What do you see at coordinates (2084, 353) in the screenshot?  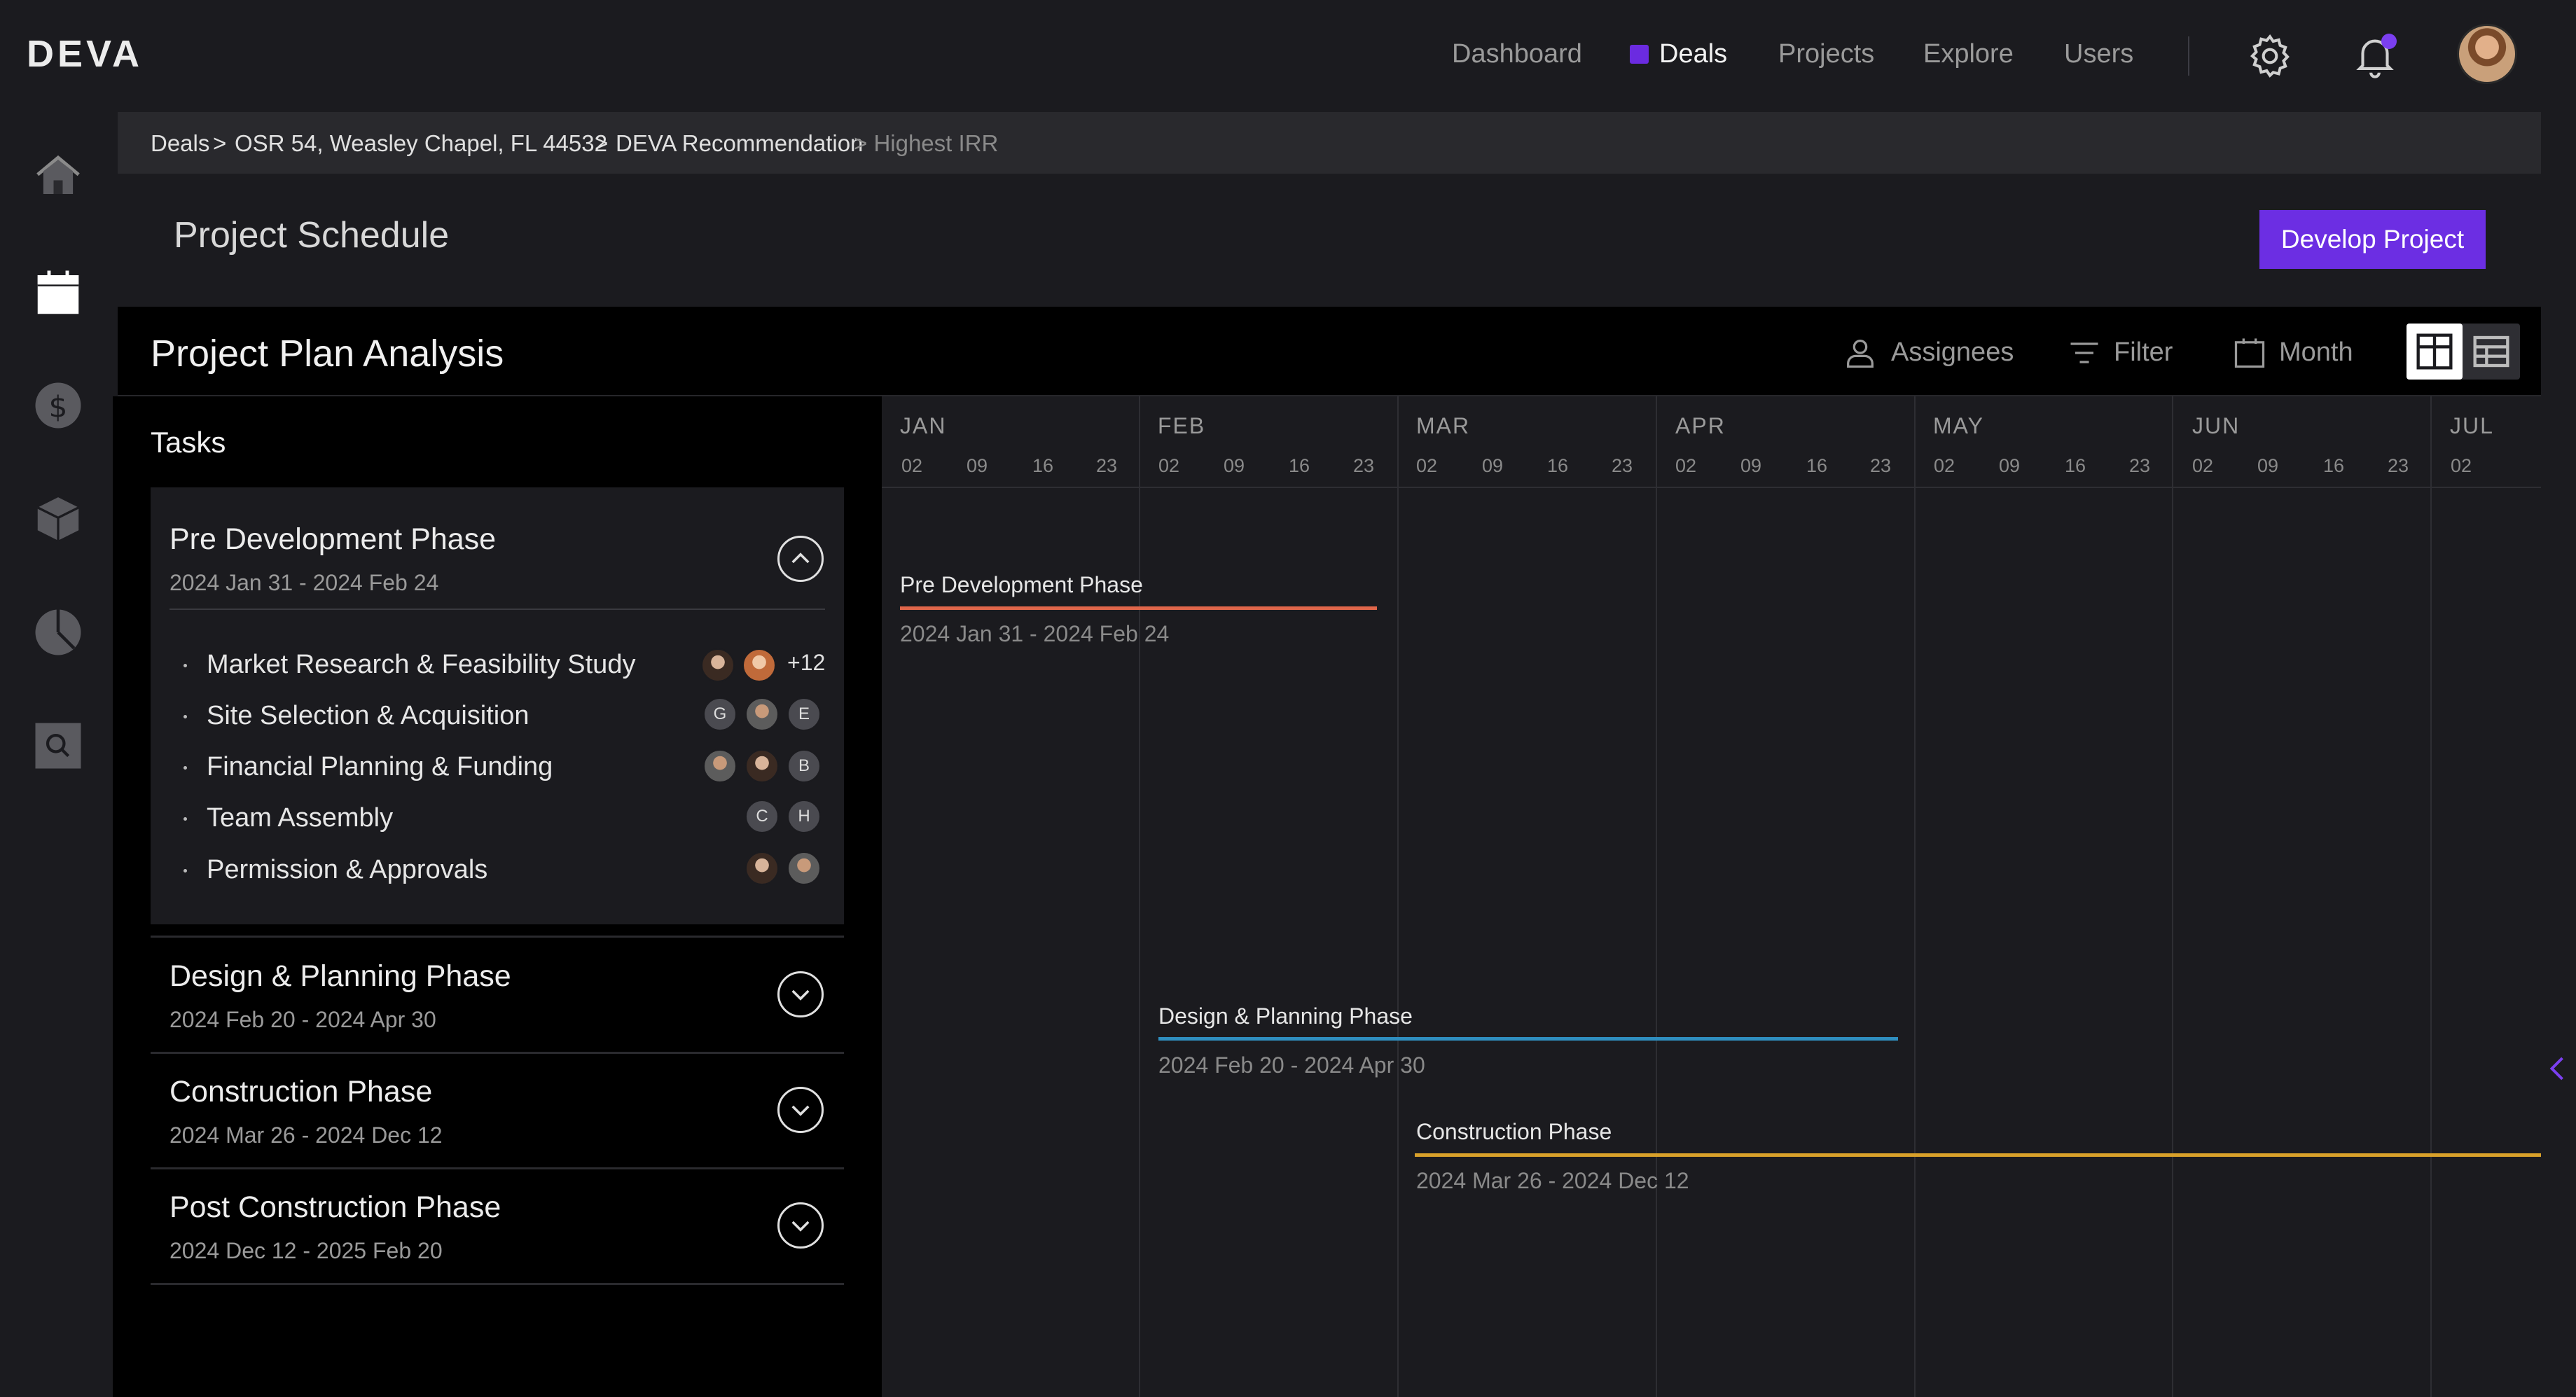 I see `filter-icon` at bounding box center [2084, 353].